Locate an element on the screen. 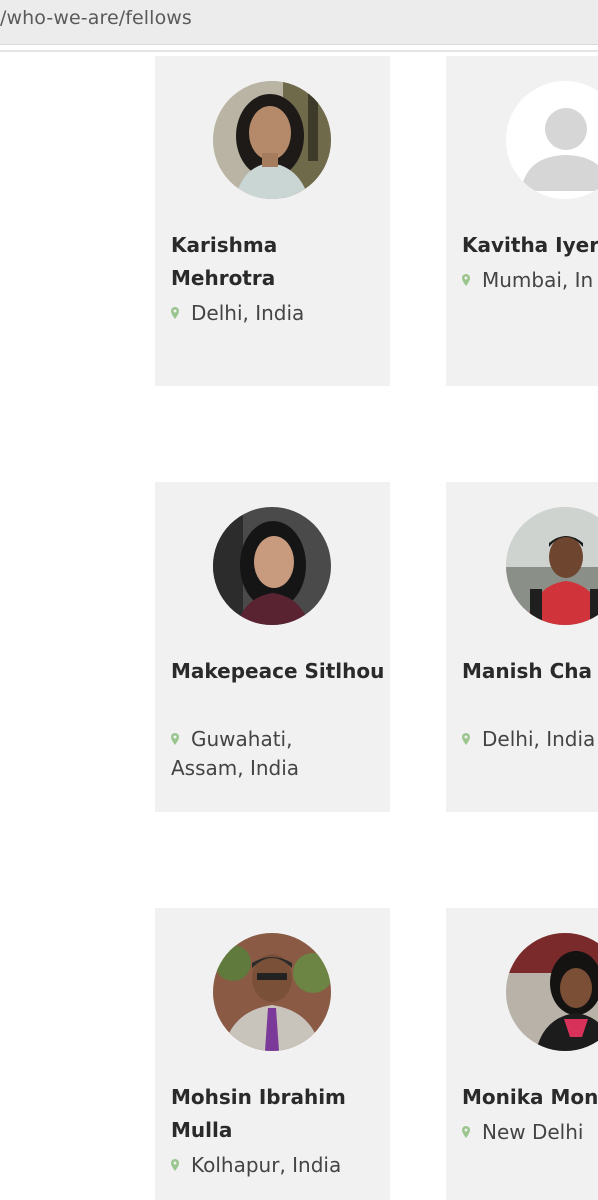 The width and height of the screenshot is (598, 1200). fellow-location: Mumbai, In is located at coordinates (530, 280).